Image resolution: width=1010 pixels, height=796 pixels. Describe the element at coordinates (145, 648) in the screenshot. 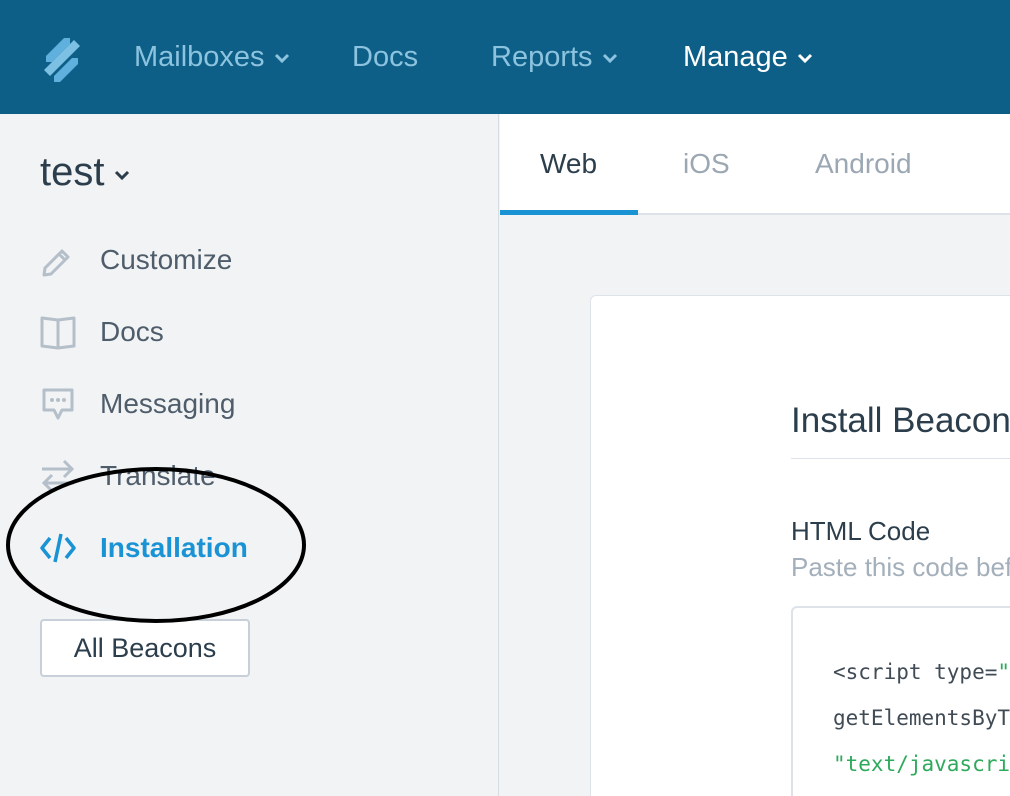

I see `all-beacons-button: All Beacons` at that location.